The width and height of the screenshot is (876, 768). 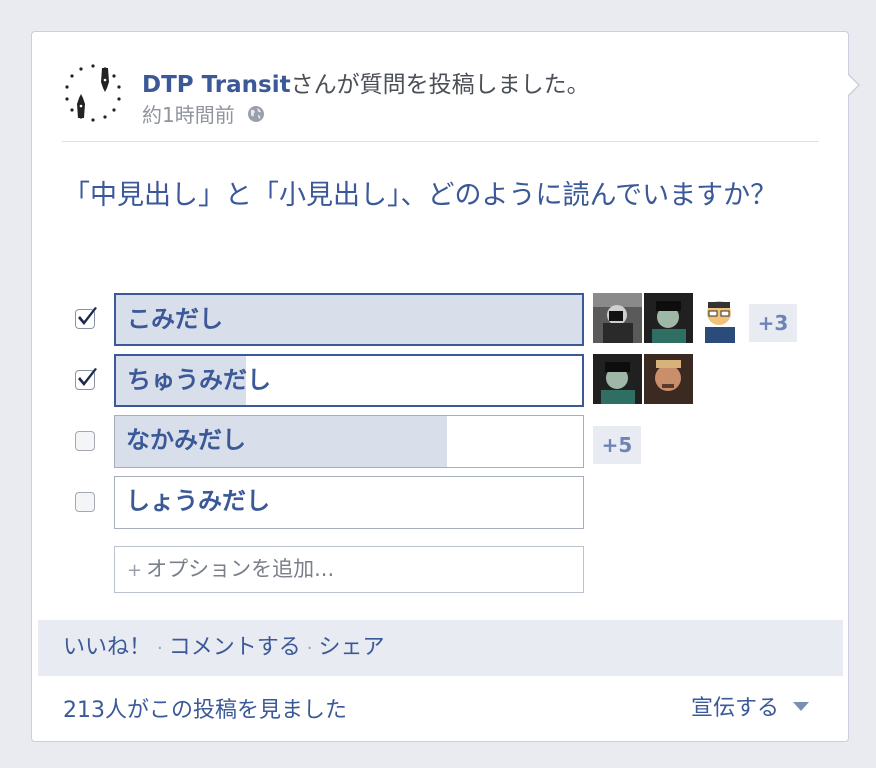 What do you see at coordinates (216, 85) in the screenshot?
I see `author-name-link: DTP Transit` at bounding box center [216, 85].